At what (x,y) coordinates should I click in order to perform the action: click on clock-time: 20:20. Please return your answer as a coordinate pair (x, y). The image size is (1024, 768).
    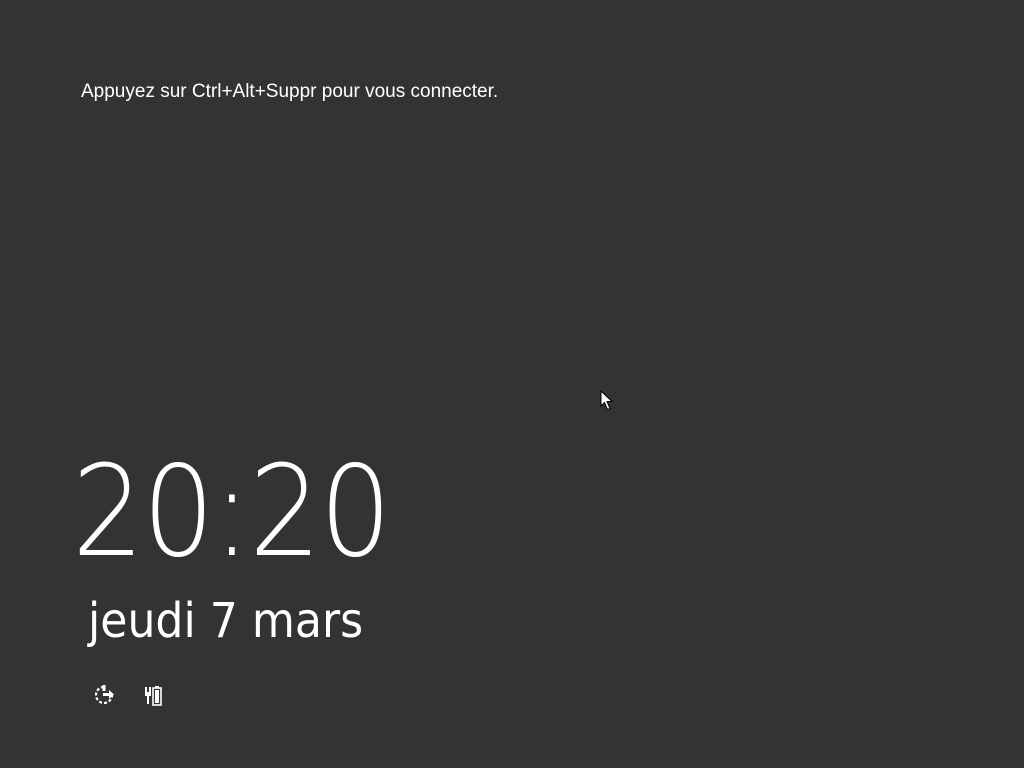
    Looking at the image, I should click on (232, 511).